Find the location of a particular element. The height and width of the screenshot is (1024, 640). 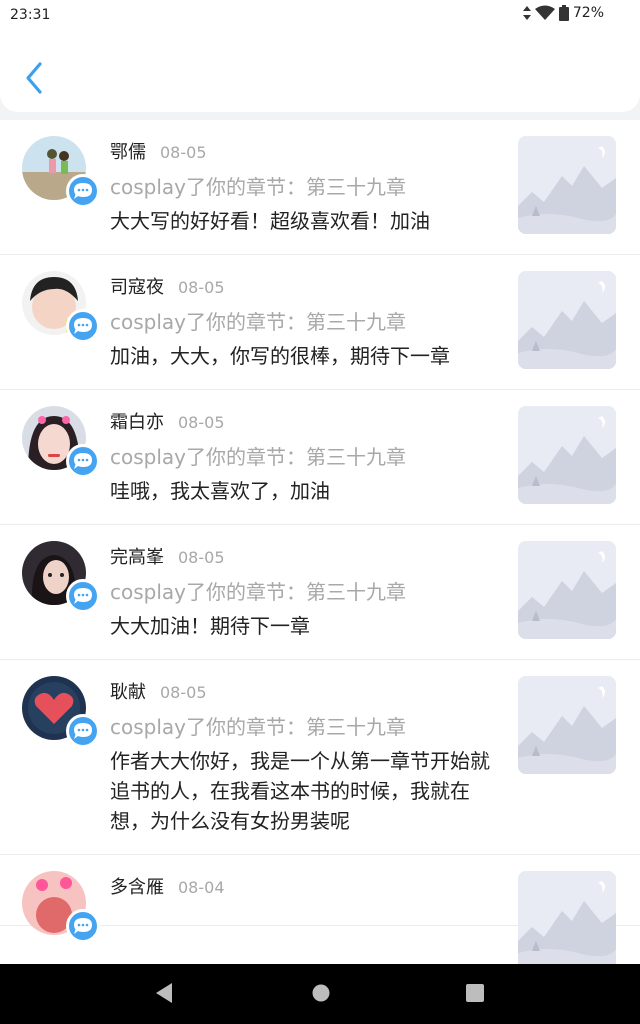

data-arrows-icon is located at coordinates (526, 13).